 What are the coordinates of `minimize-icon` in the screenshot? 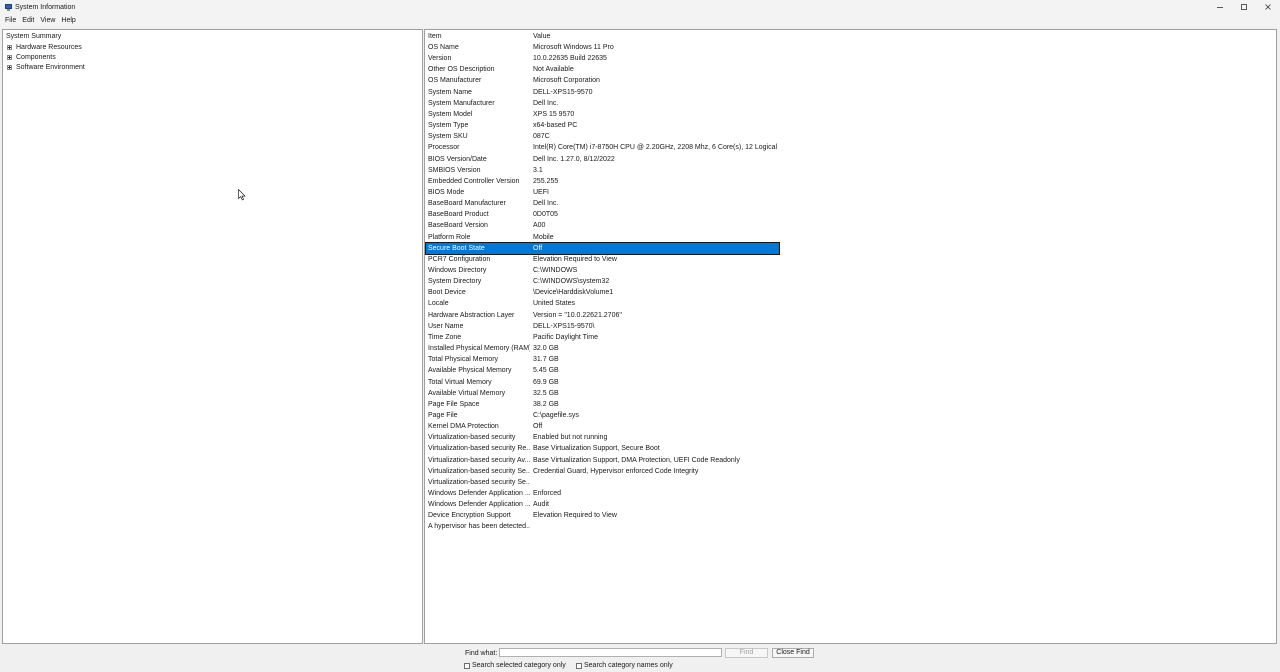 It's located at (1220, 7).